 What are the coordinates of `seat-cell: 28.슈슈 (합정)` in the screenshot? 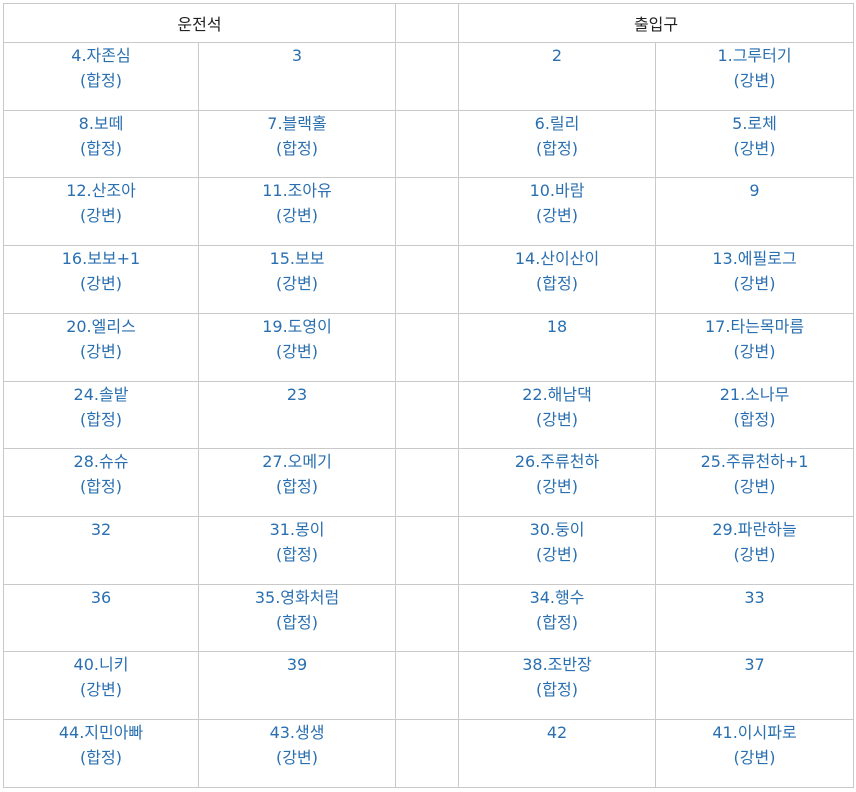 It's located at (101, 483).